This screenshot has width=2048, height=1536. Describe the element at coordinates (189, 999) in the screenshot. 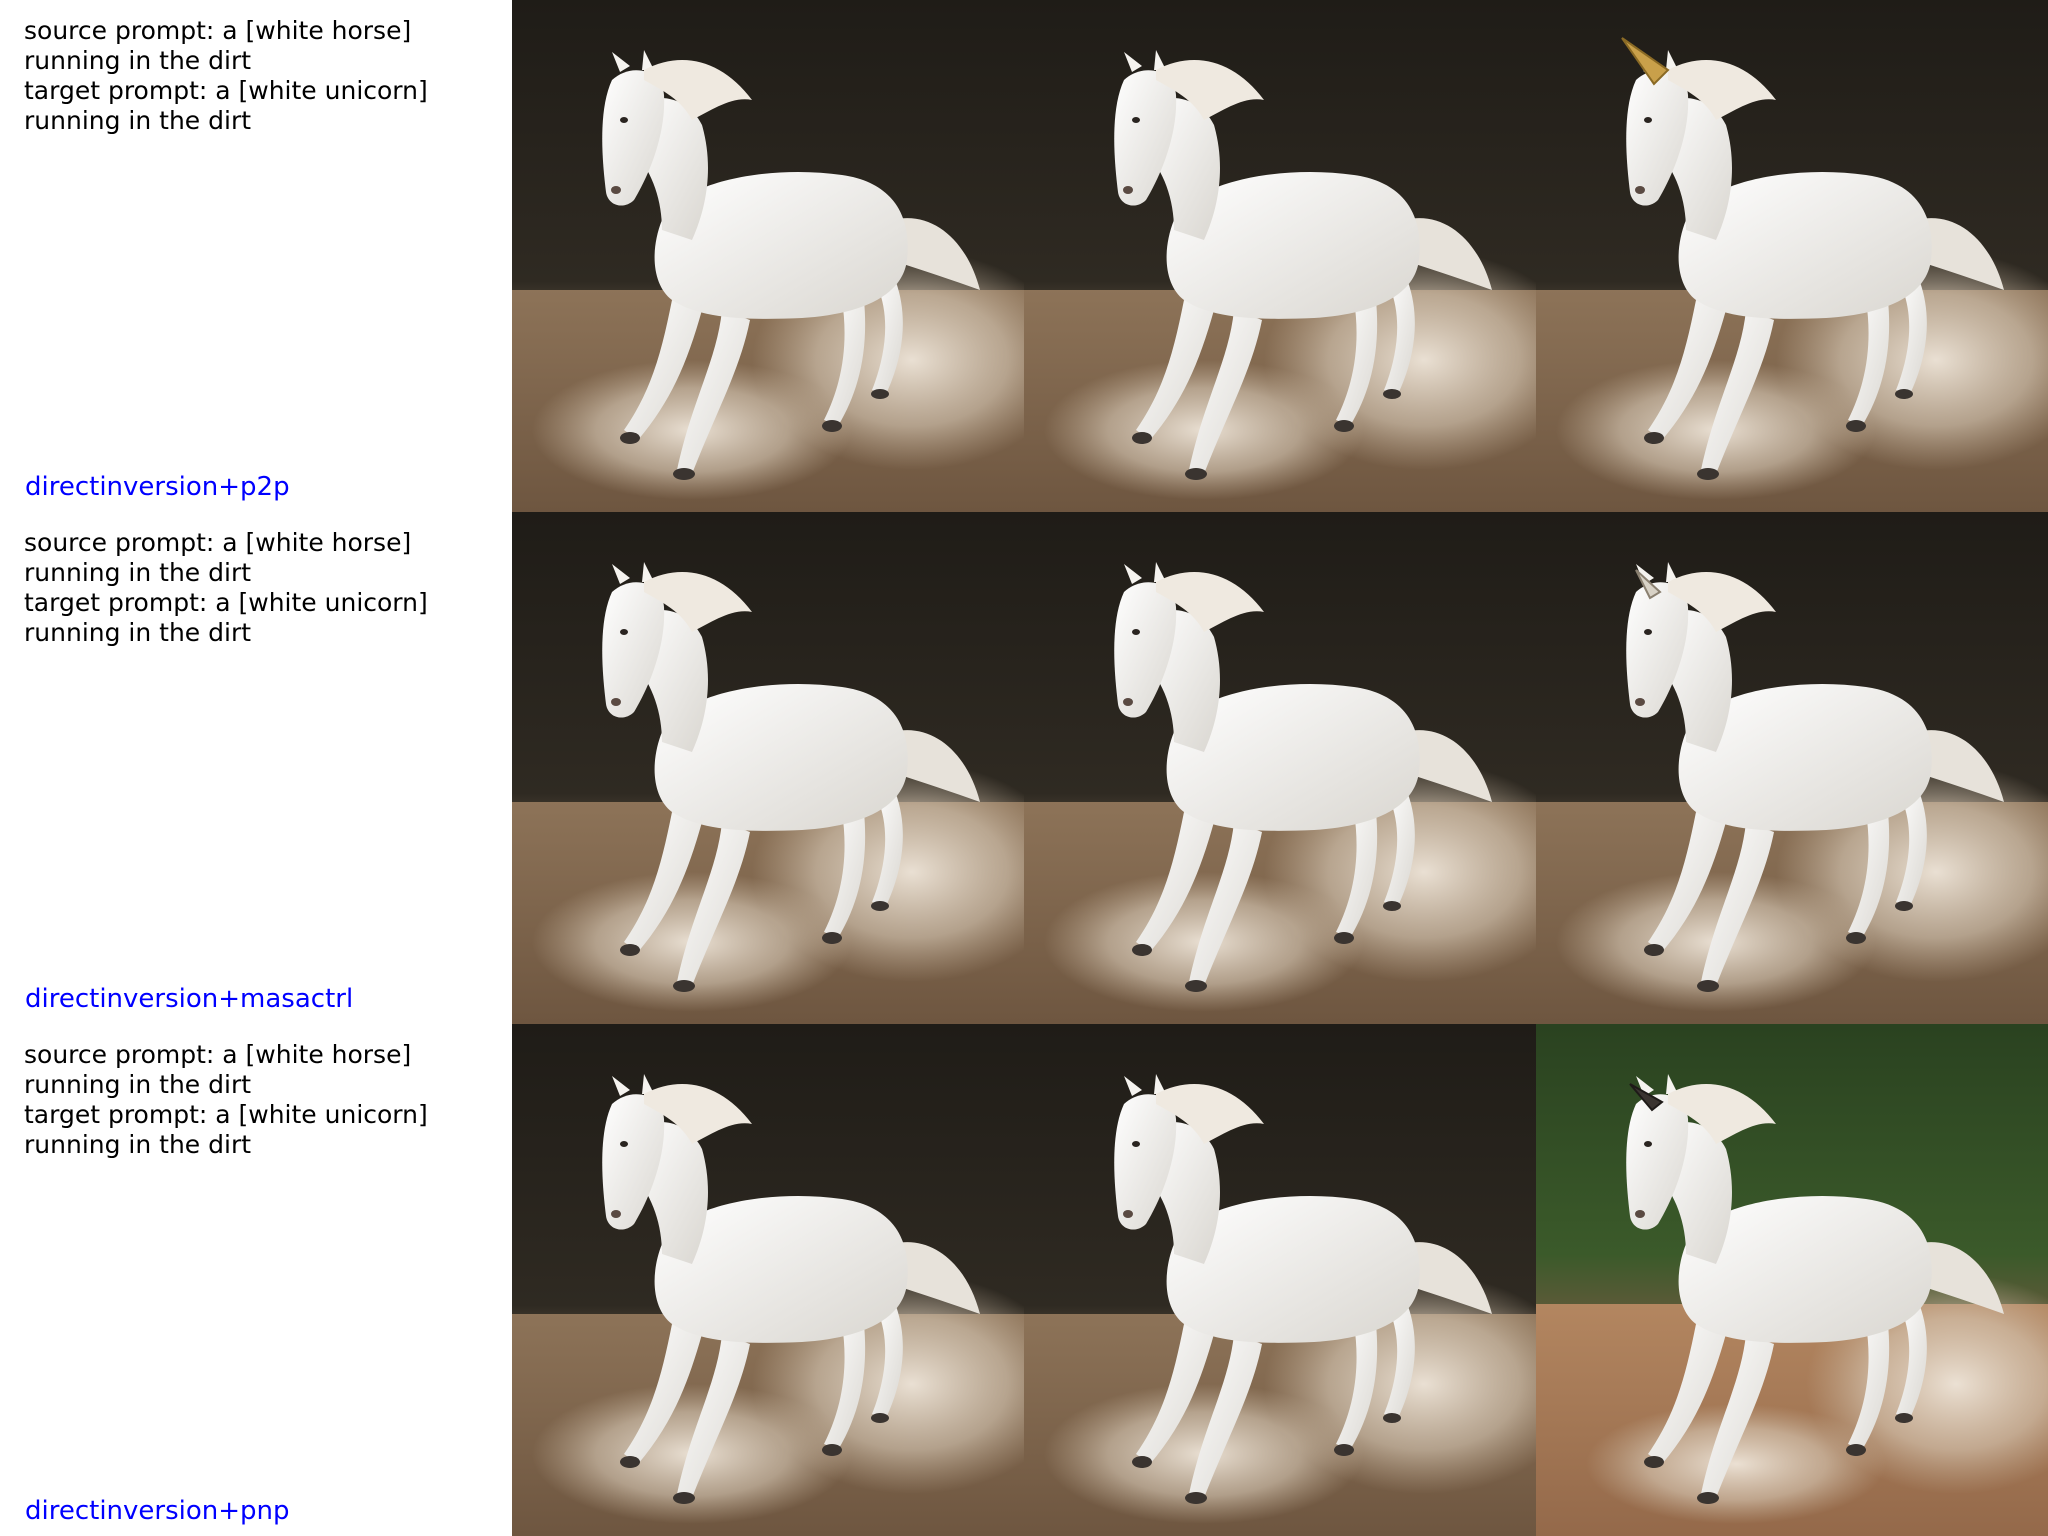

I see `method-label: directinversion+masactrl` at that location.